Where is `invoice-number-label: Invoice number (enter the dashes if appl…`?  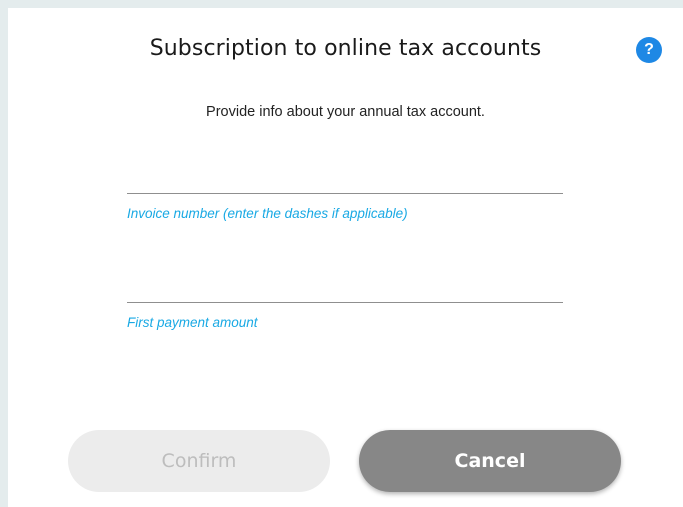
invoice-number-label: Invoice number (enter the dashes if appl… is located at coordinates (267, 213).